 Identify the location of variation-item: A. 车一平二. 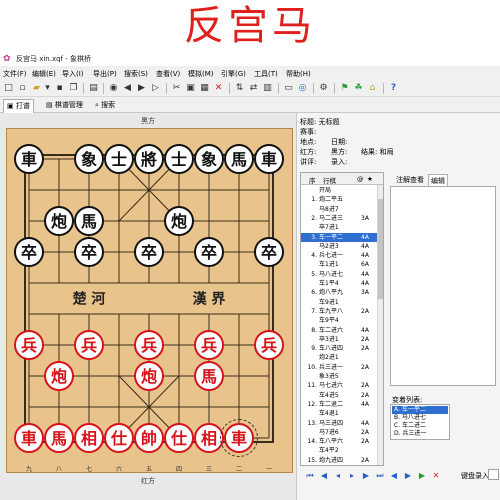
(420, 410).